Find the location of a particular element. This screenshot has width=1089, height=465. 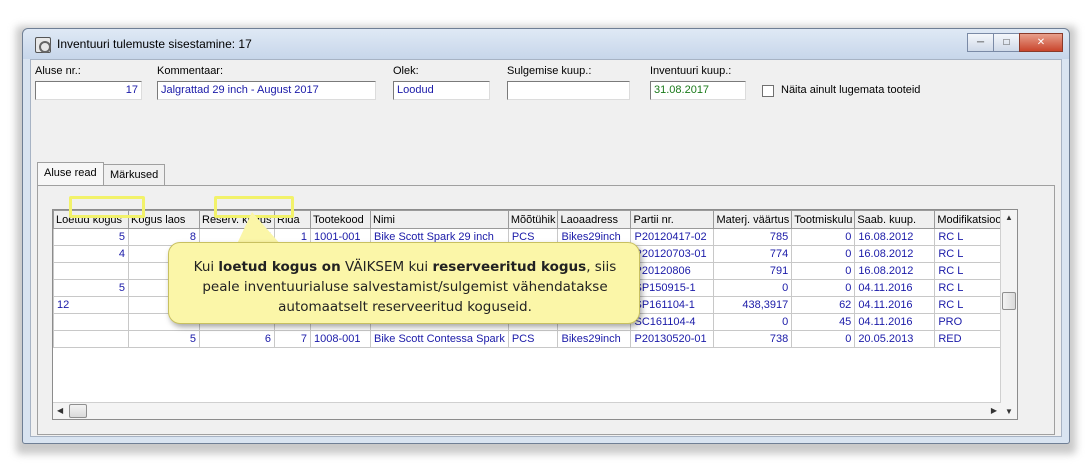

table-cell: P20120703-01 is located at coordinates (672, 254).